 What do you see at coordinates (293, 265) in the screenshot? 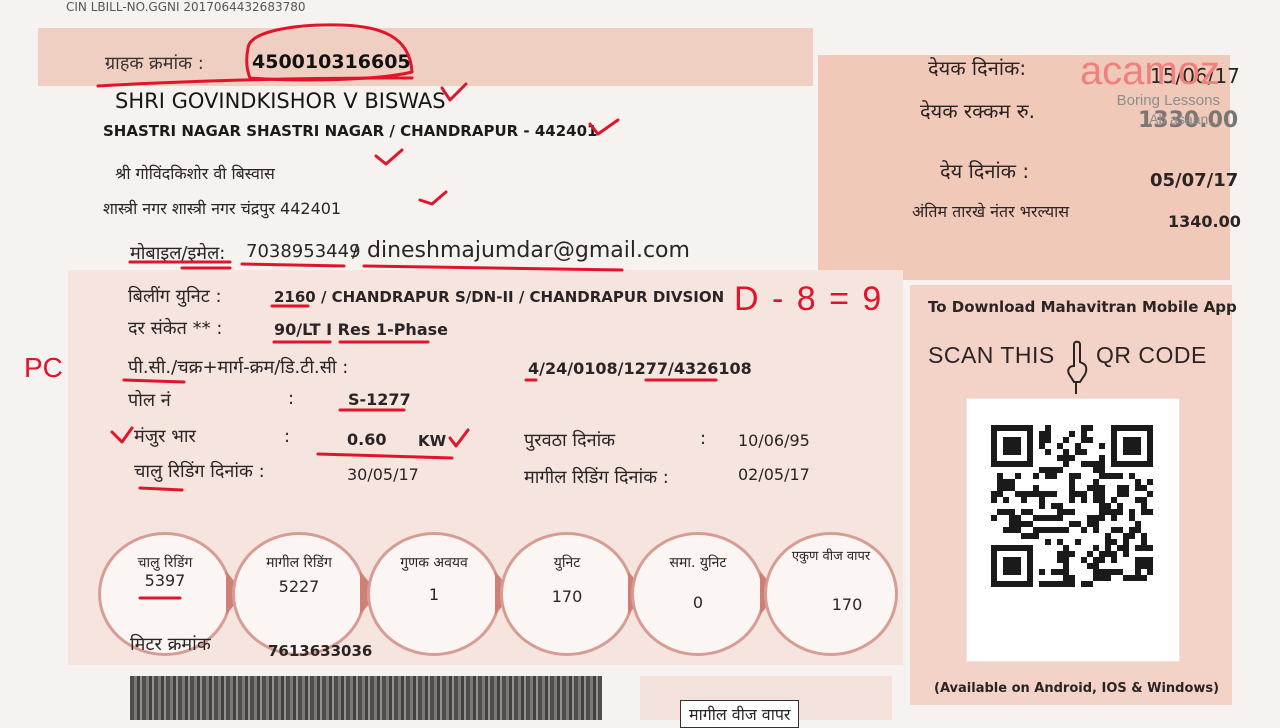
I see `underline-mobile` at bounding box center [293, 265].